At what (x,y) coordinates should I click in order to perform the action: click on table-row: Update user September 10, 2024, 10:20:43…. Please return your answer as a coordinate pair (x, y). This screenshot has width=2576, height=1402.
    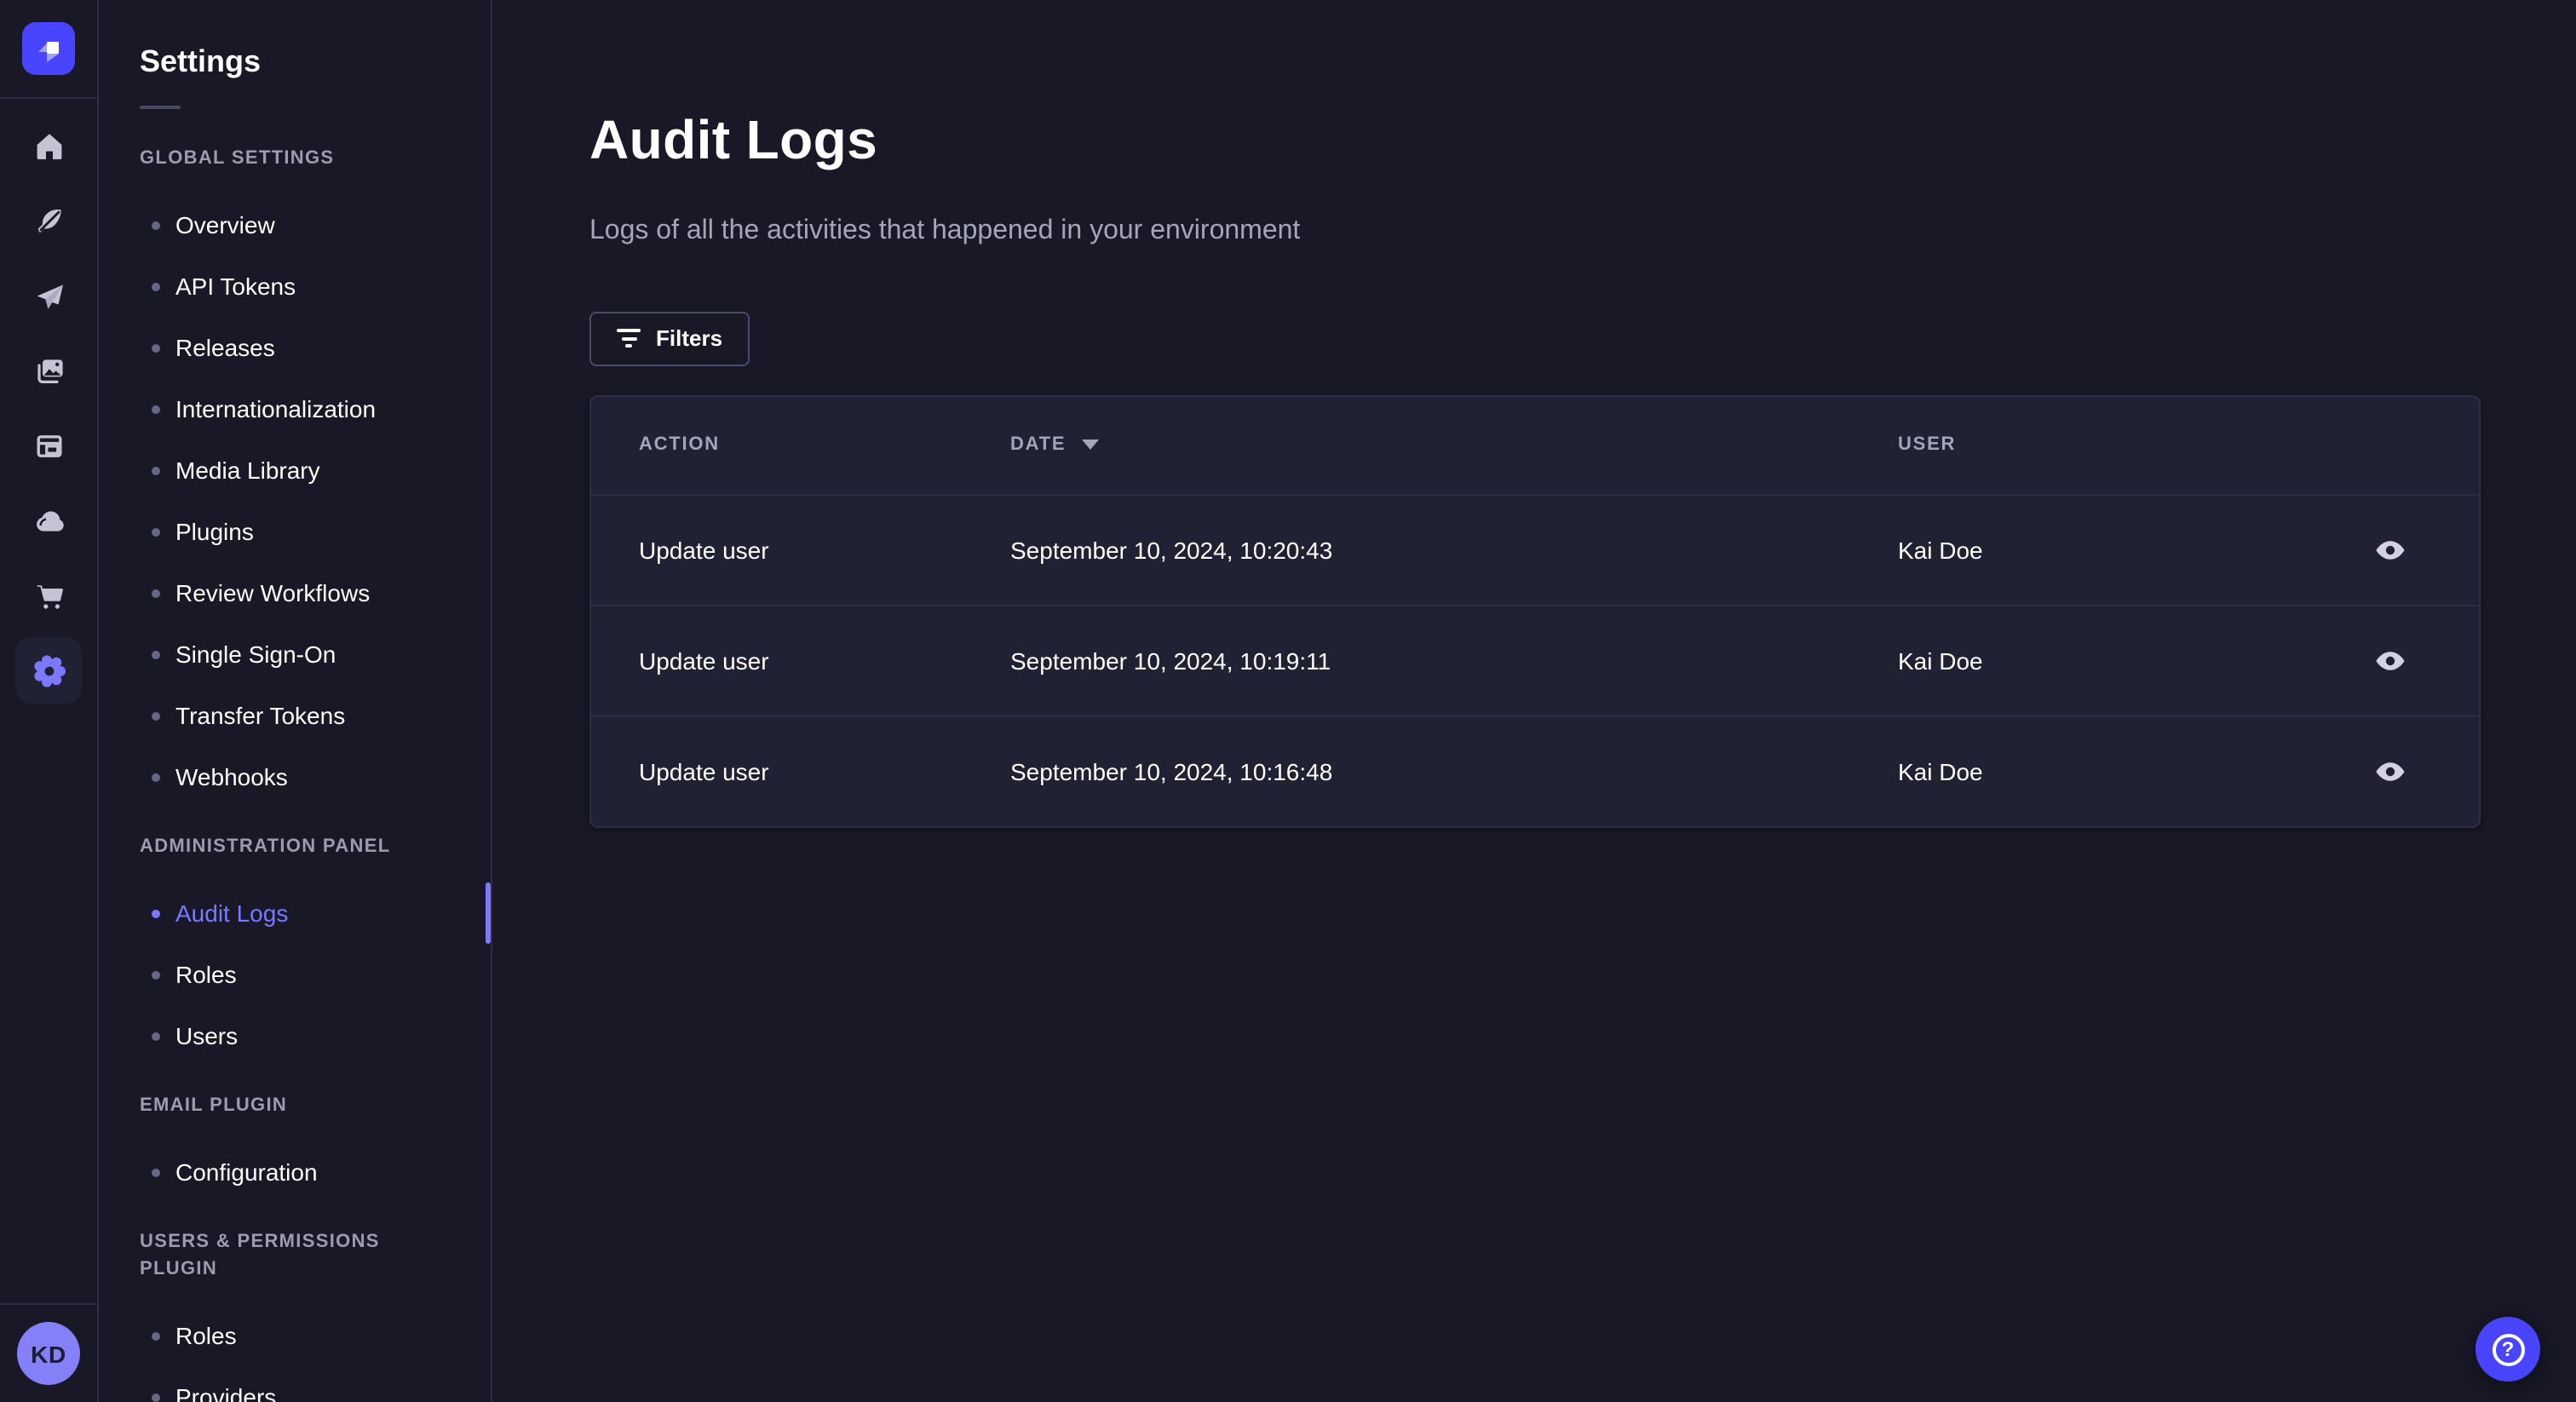
    Looking at the image, I should click on (1535, 549).